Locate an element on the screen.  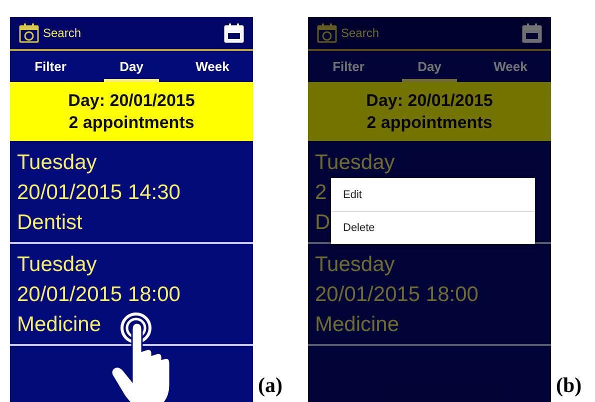
appointment-datetime: 2 is located at coordinates (321, 193).